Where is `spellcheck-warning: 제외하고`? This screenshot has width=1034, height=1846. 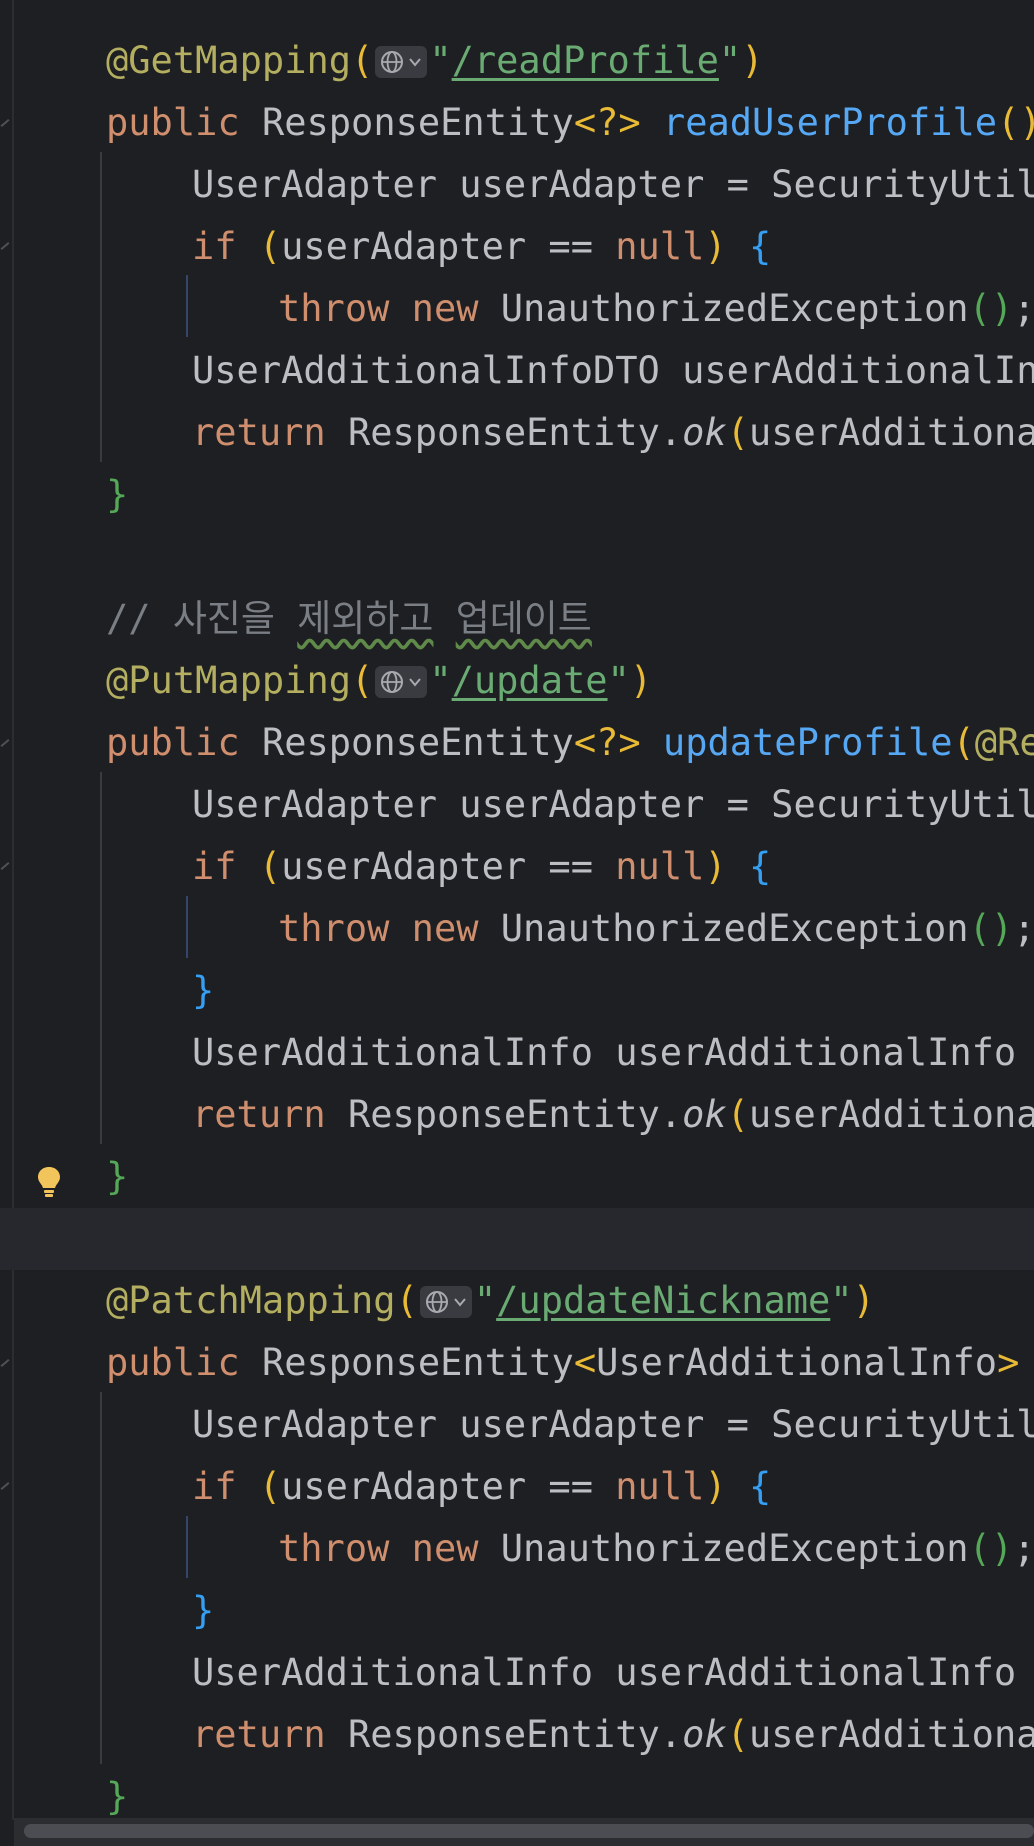
spellcheck-warning: 제외하고 is located at coordinates (365, 618).